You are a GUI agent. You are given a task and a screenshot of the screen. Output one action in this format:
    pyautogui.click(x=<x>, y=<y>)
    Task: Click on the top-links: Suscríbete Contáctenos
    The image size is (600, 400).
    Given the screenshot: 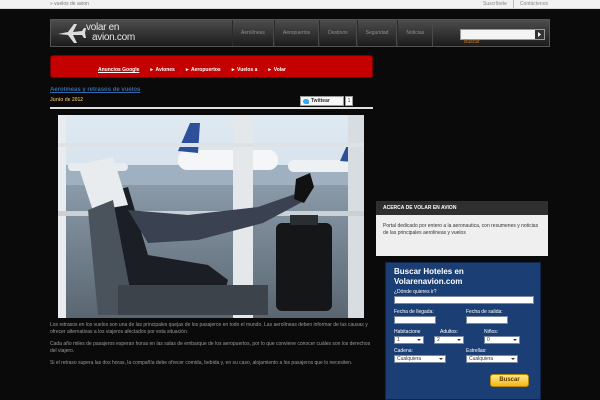 What is the action you would take?
    pyautogui.click(x=515, y=4)
    